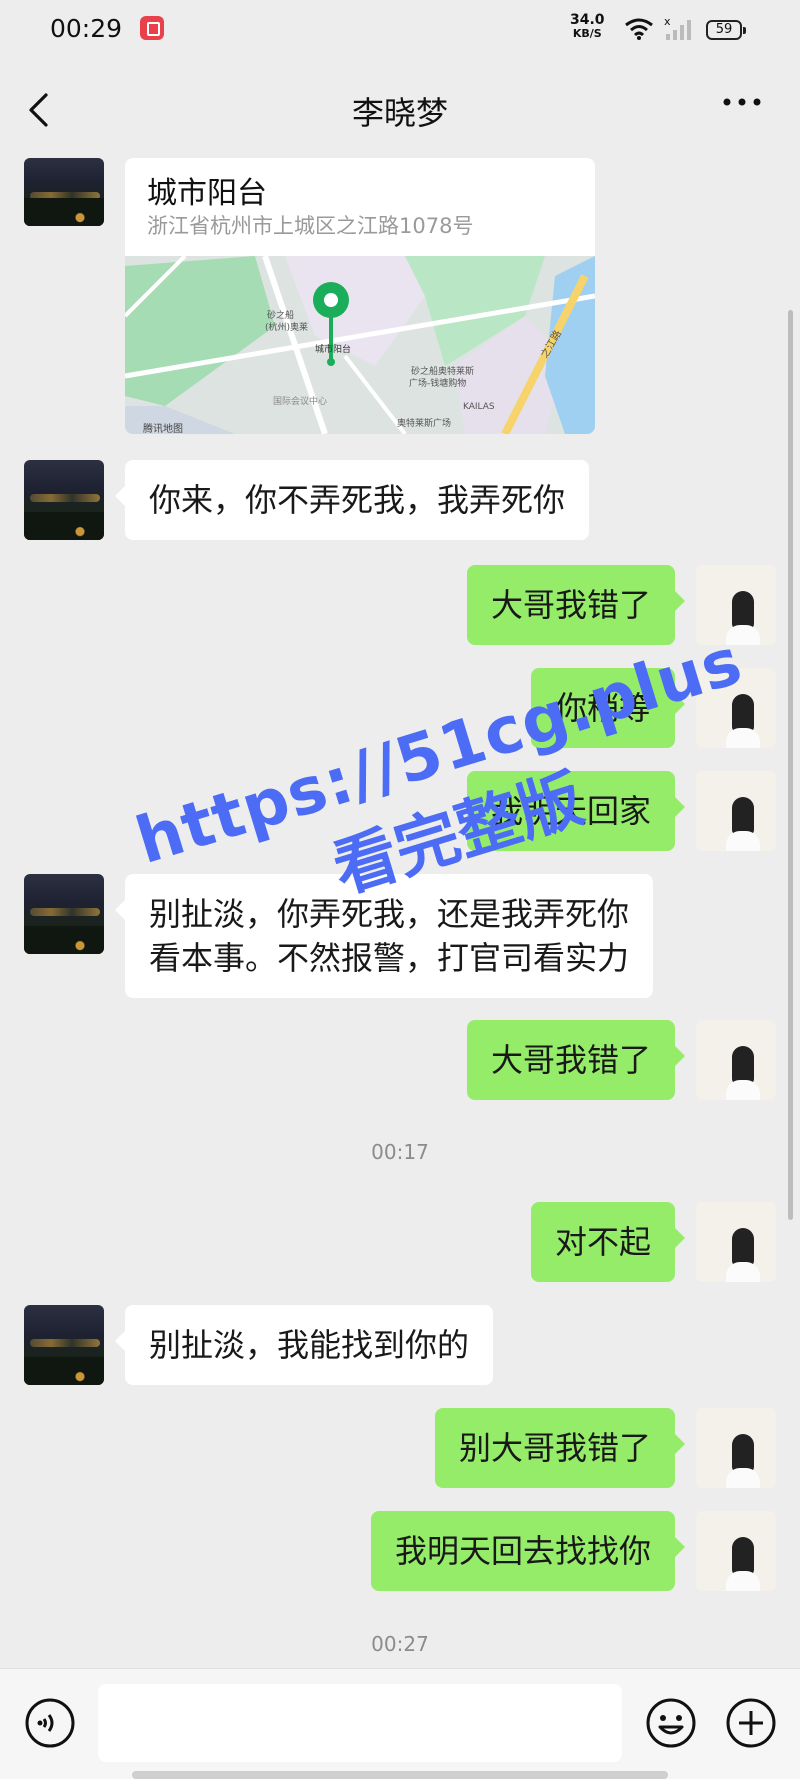  What do you see at coordinates (333, 350) in the screenshot?
I see `map-label-place: 城市阳台` at bounding box center [333, 350].